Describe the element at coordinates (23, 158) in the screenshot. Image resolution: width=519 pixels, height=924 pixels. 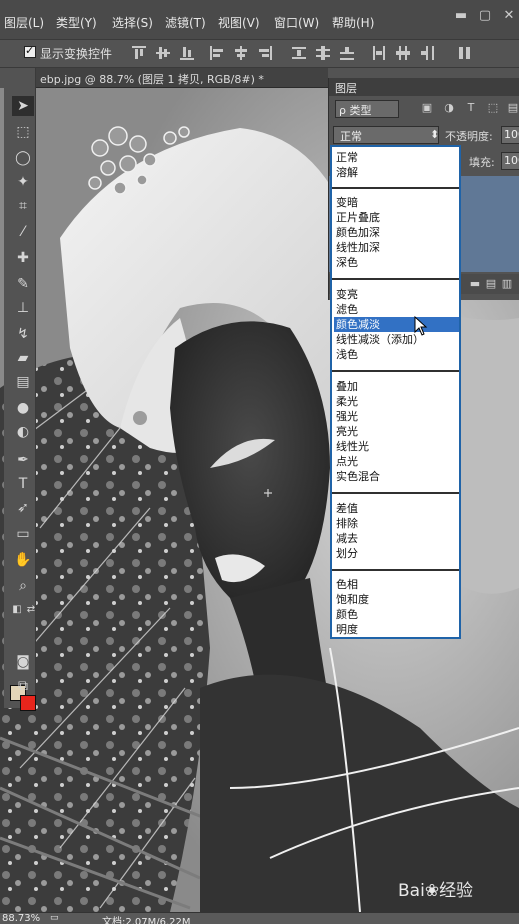
I see `lasso-tool-icon: ◯` at that location.